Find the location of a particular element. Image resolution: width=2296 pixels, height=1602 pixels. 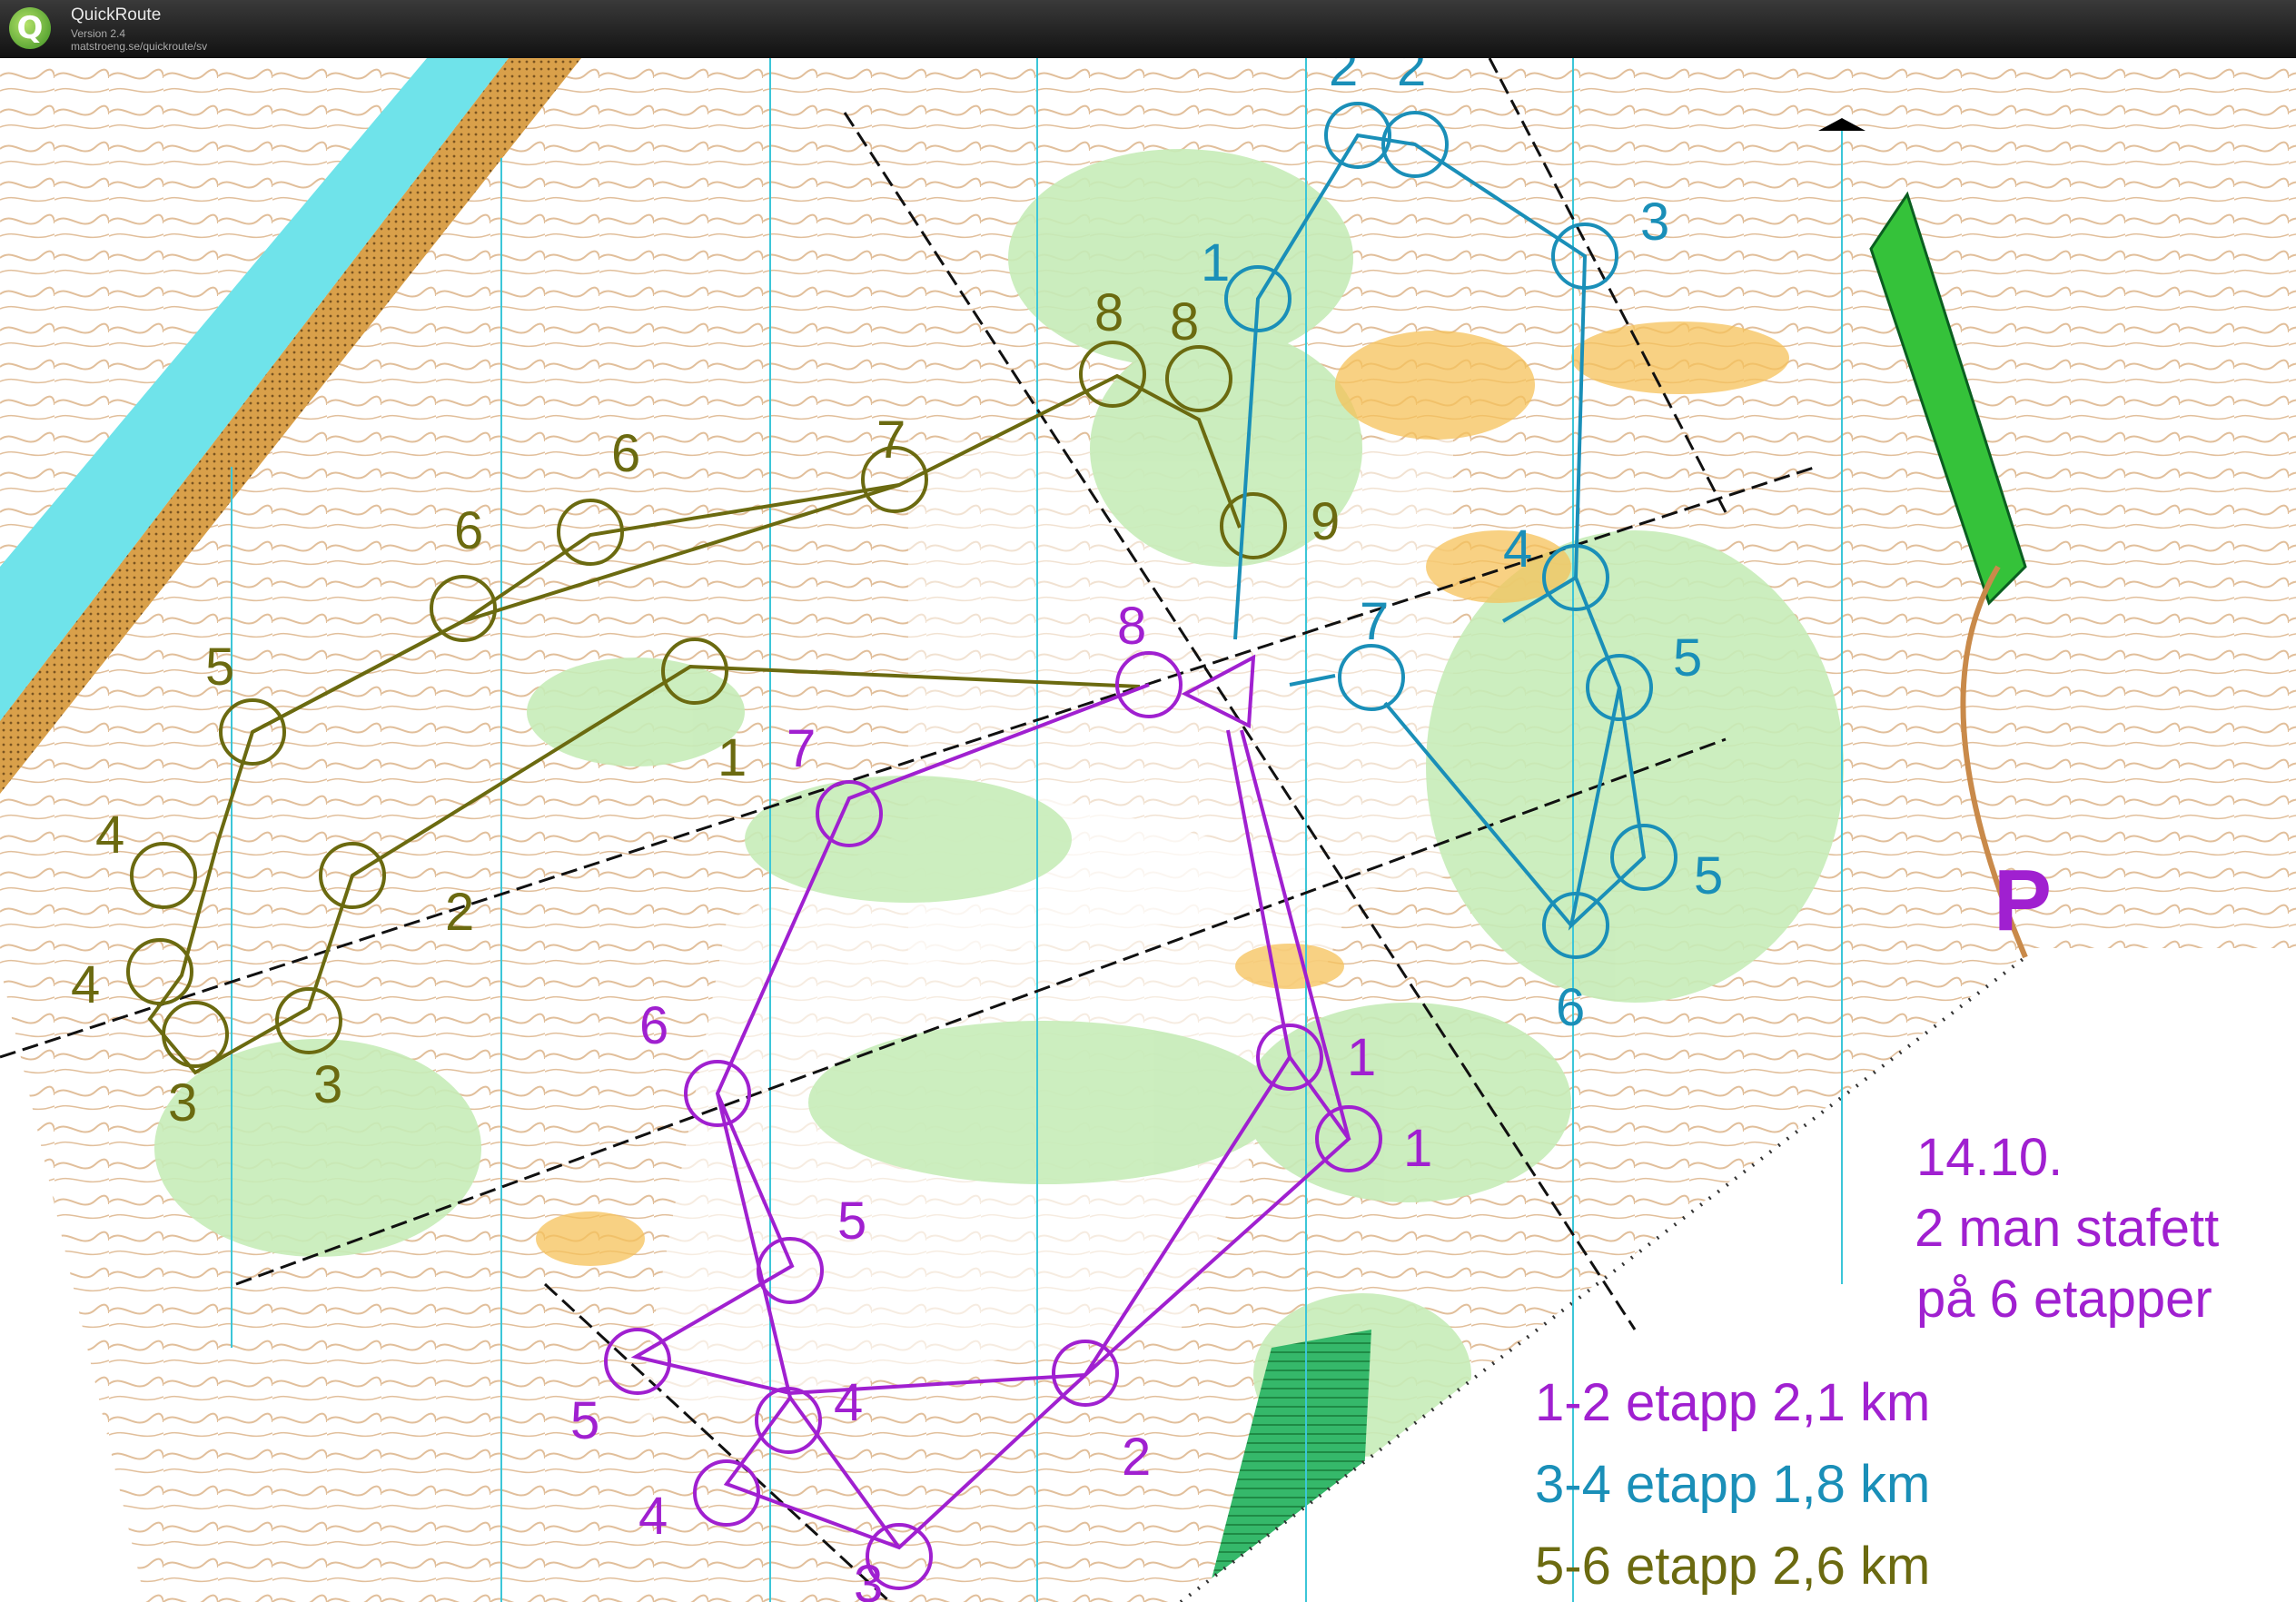

control-number-label: 9 is located at coordinates (1325, 521).